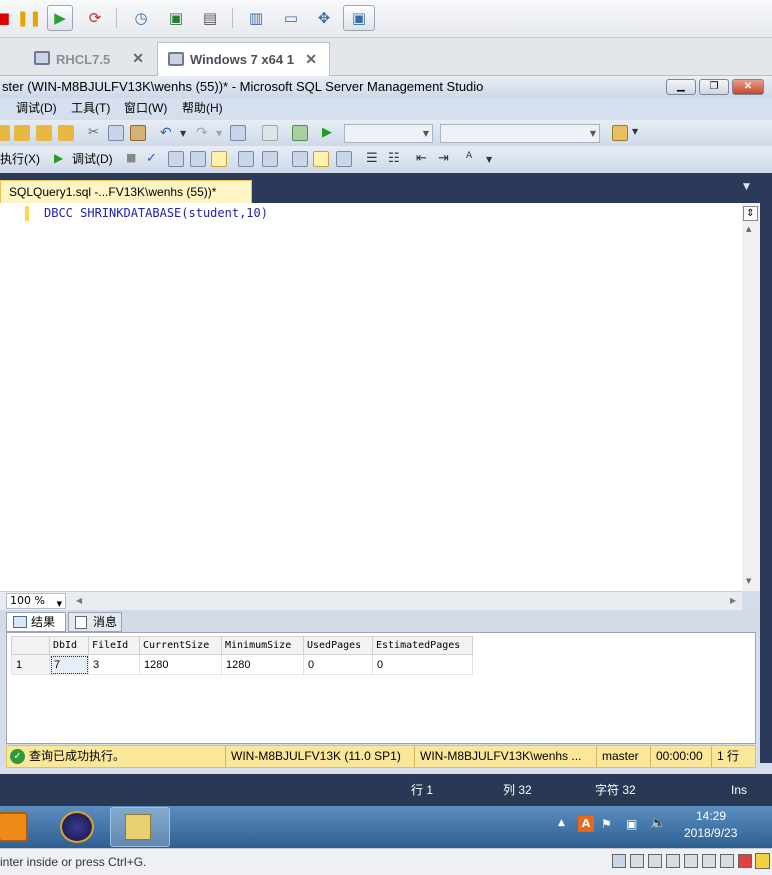  What do you see at coordinates (29, 18) in the screenshot?
I see `pause-icon: ❚❚` at bounding box center [29, 18].